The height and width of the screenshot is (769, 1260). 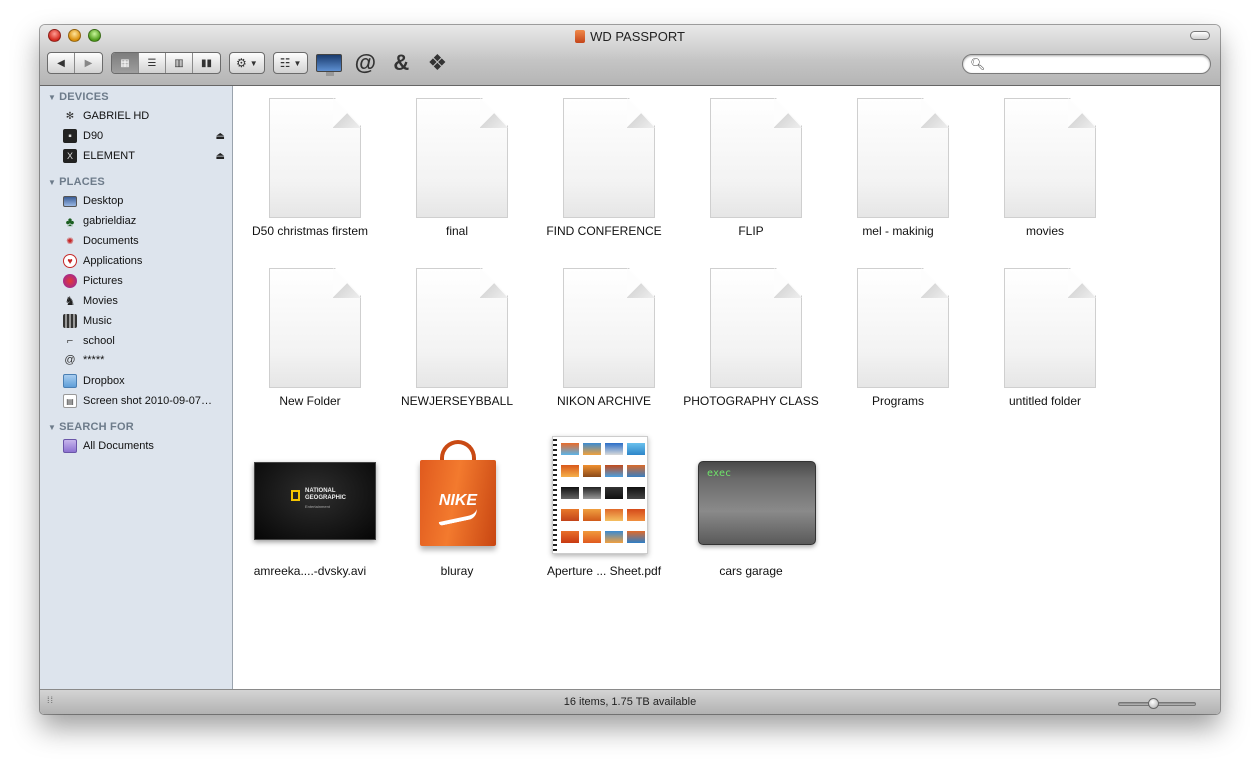 What do you see at coordinates (147, 116) in the screenshot?
I see `sidebar-item-gabriel-hd: ✻ GABRIEL HD` at bounding box center [147, 116].